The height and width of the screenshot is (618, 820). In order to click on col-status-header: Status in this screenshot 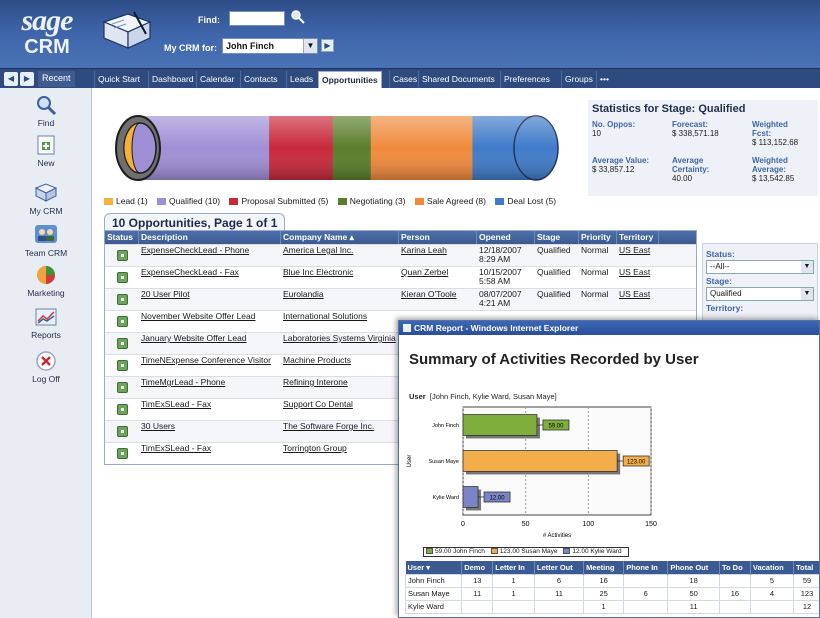, I will do `click(122, 237)`.